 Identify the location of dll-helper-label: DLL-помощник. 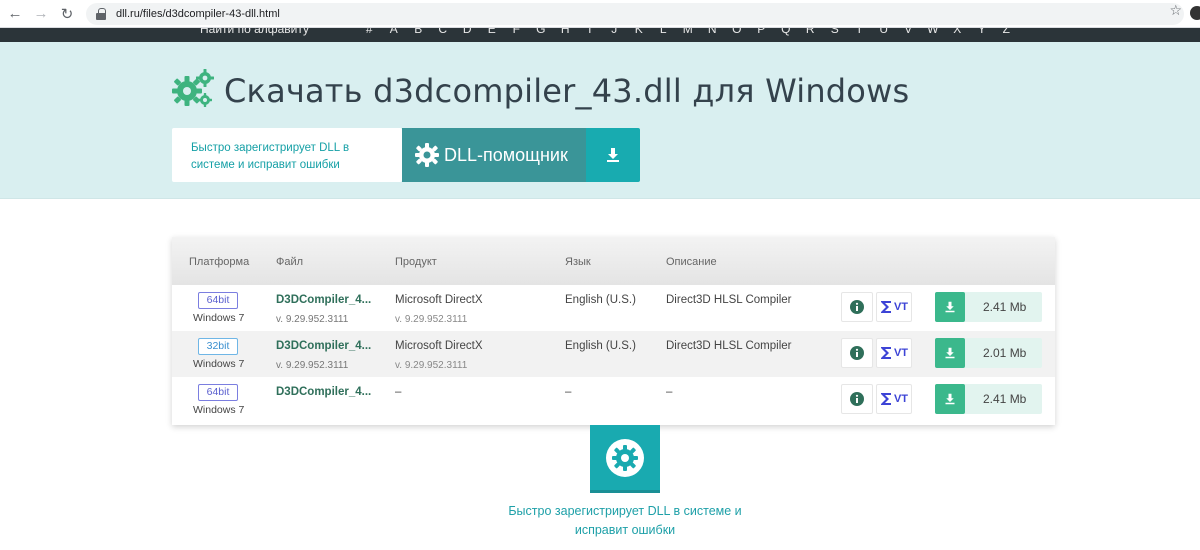
(506, 154).